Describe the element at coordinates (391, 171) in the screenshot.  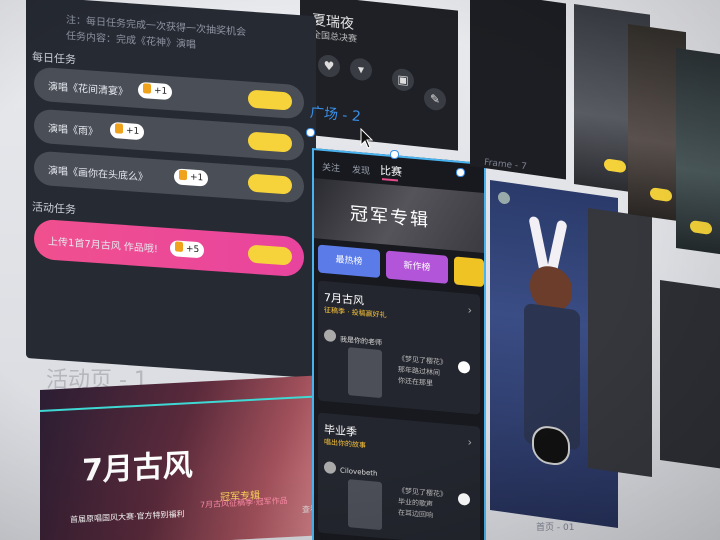
I see `tab-competition: 比赛` at that location.